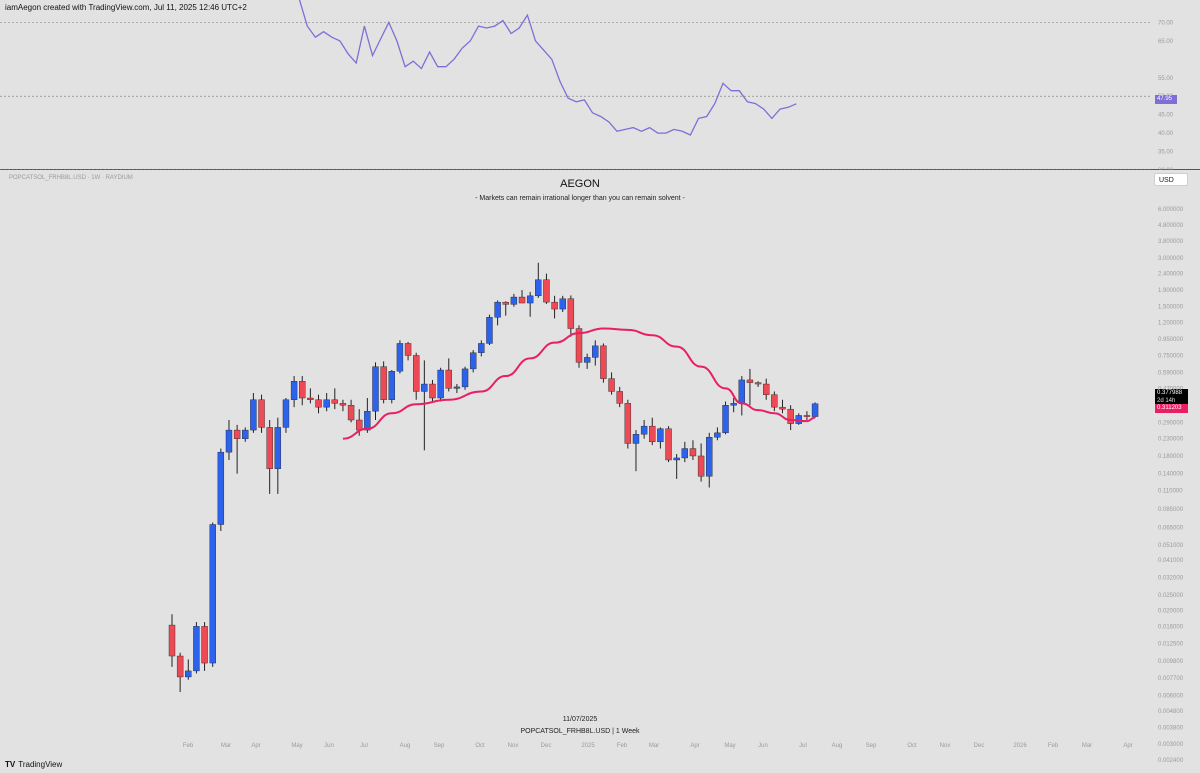 This screenshot has height=773, width=1200. I want to click on time-axis-tick: Sep, so click(439, 746).